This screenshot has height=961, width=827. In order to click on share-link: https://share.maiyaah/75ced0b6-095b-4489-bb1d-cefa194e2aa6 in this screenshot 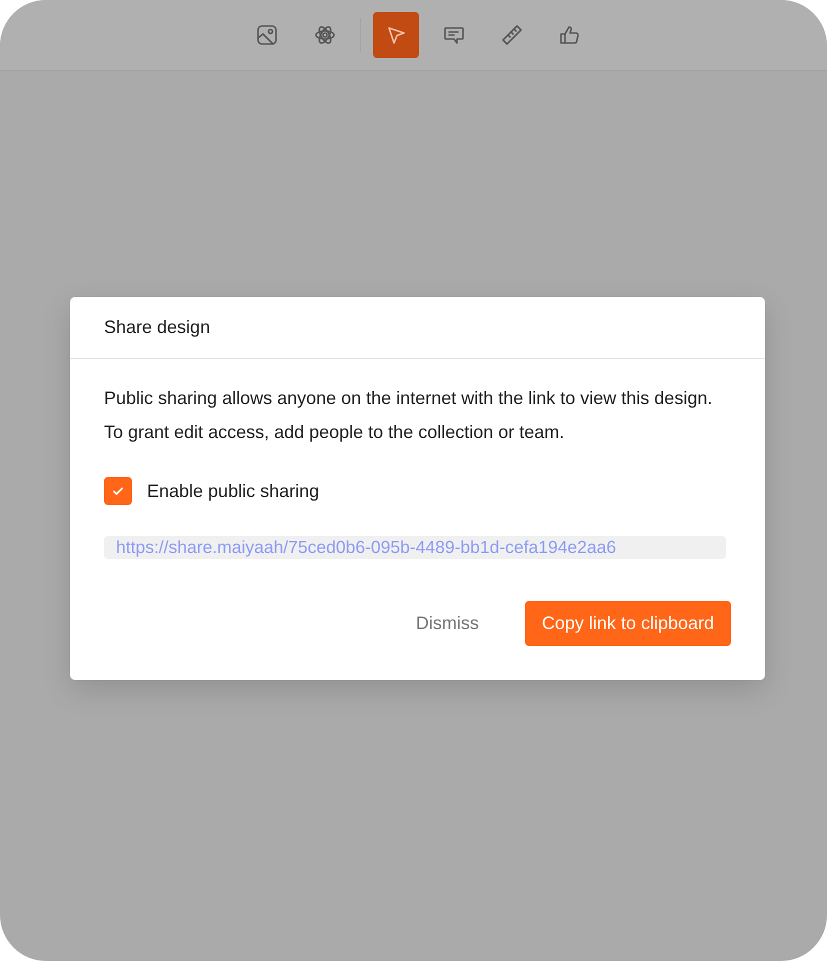, I will do `click(415, 547)`.